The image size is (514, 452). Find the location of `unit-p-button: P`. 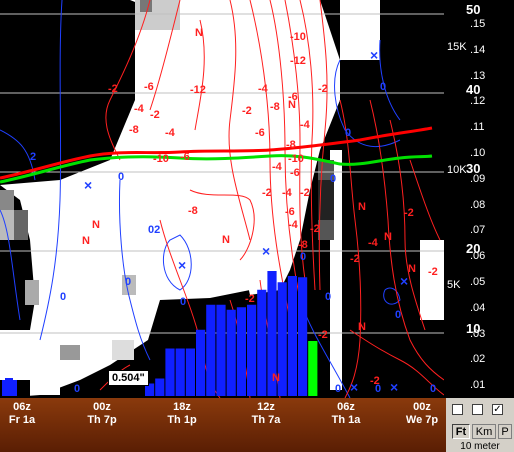

unit-p-button: P is located at coordinates (505, 431).